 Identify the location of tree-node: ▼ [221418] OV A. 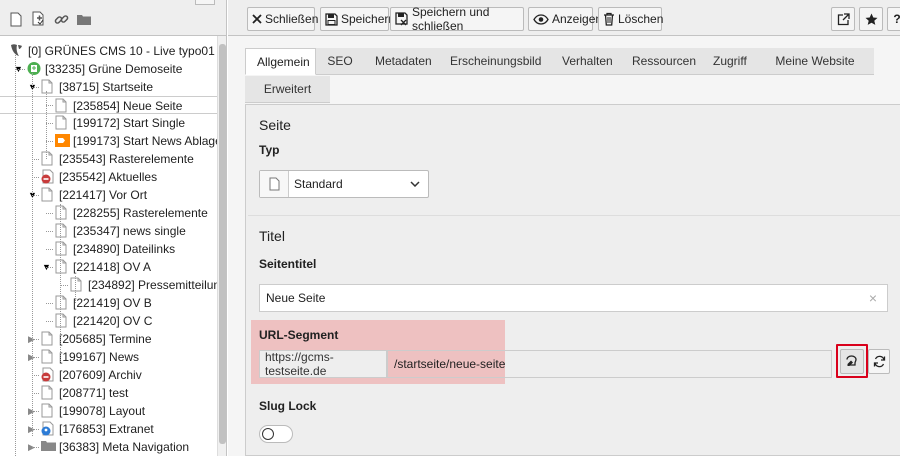
(113, 267).